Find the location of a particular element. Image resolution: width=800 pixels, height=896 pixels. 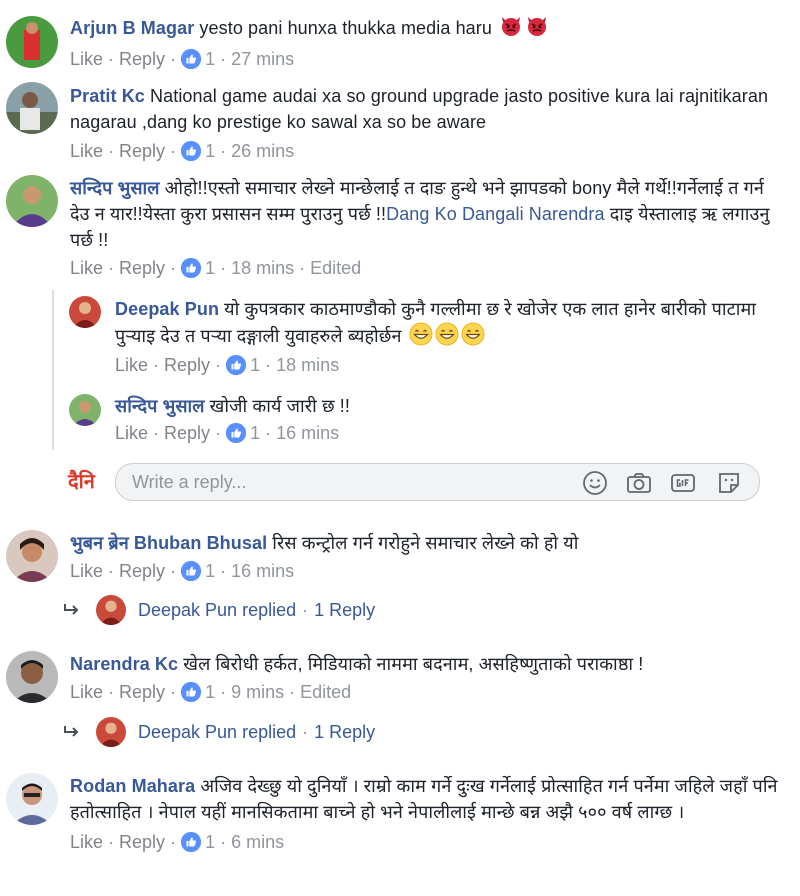

author-link: Narendra Kc is located at coordinates (124, 664).